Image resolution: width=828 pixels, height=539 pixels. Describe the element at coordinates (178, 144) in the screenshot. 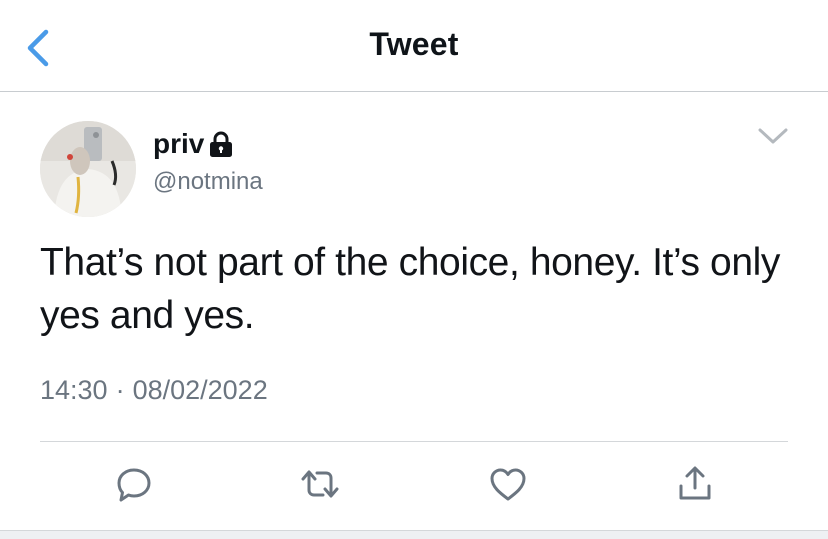

I see `author-name: priv` at that location.